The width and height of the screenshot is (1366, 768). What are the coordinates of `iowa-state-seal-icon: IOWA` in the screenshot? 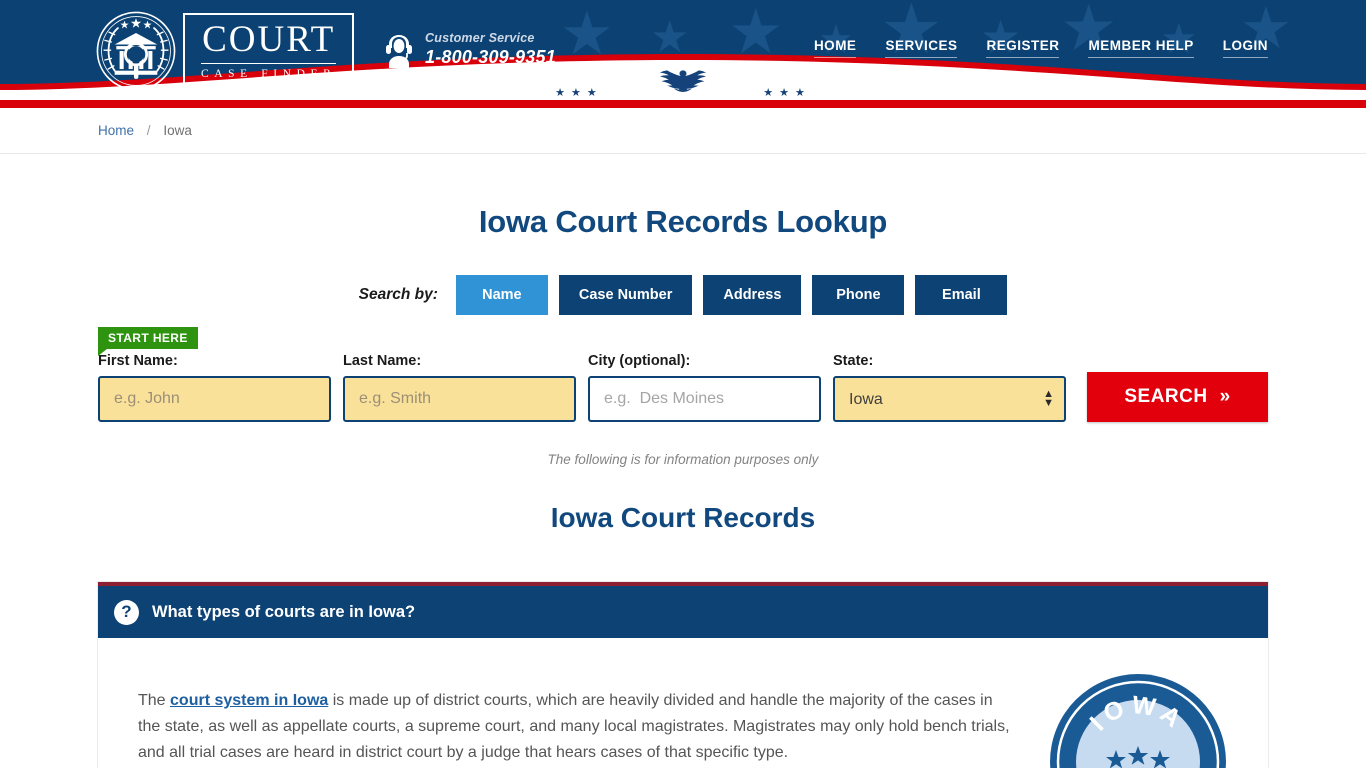 It's located at (1138, 721).